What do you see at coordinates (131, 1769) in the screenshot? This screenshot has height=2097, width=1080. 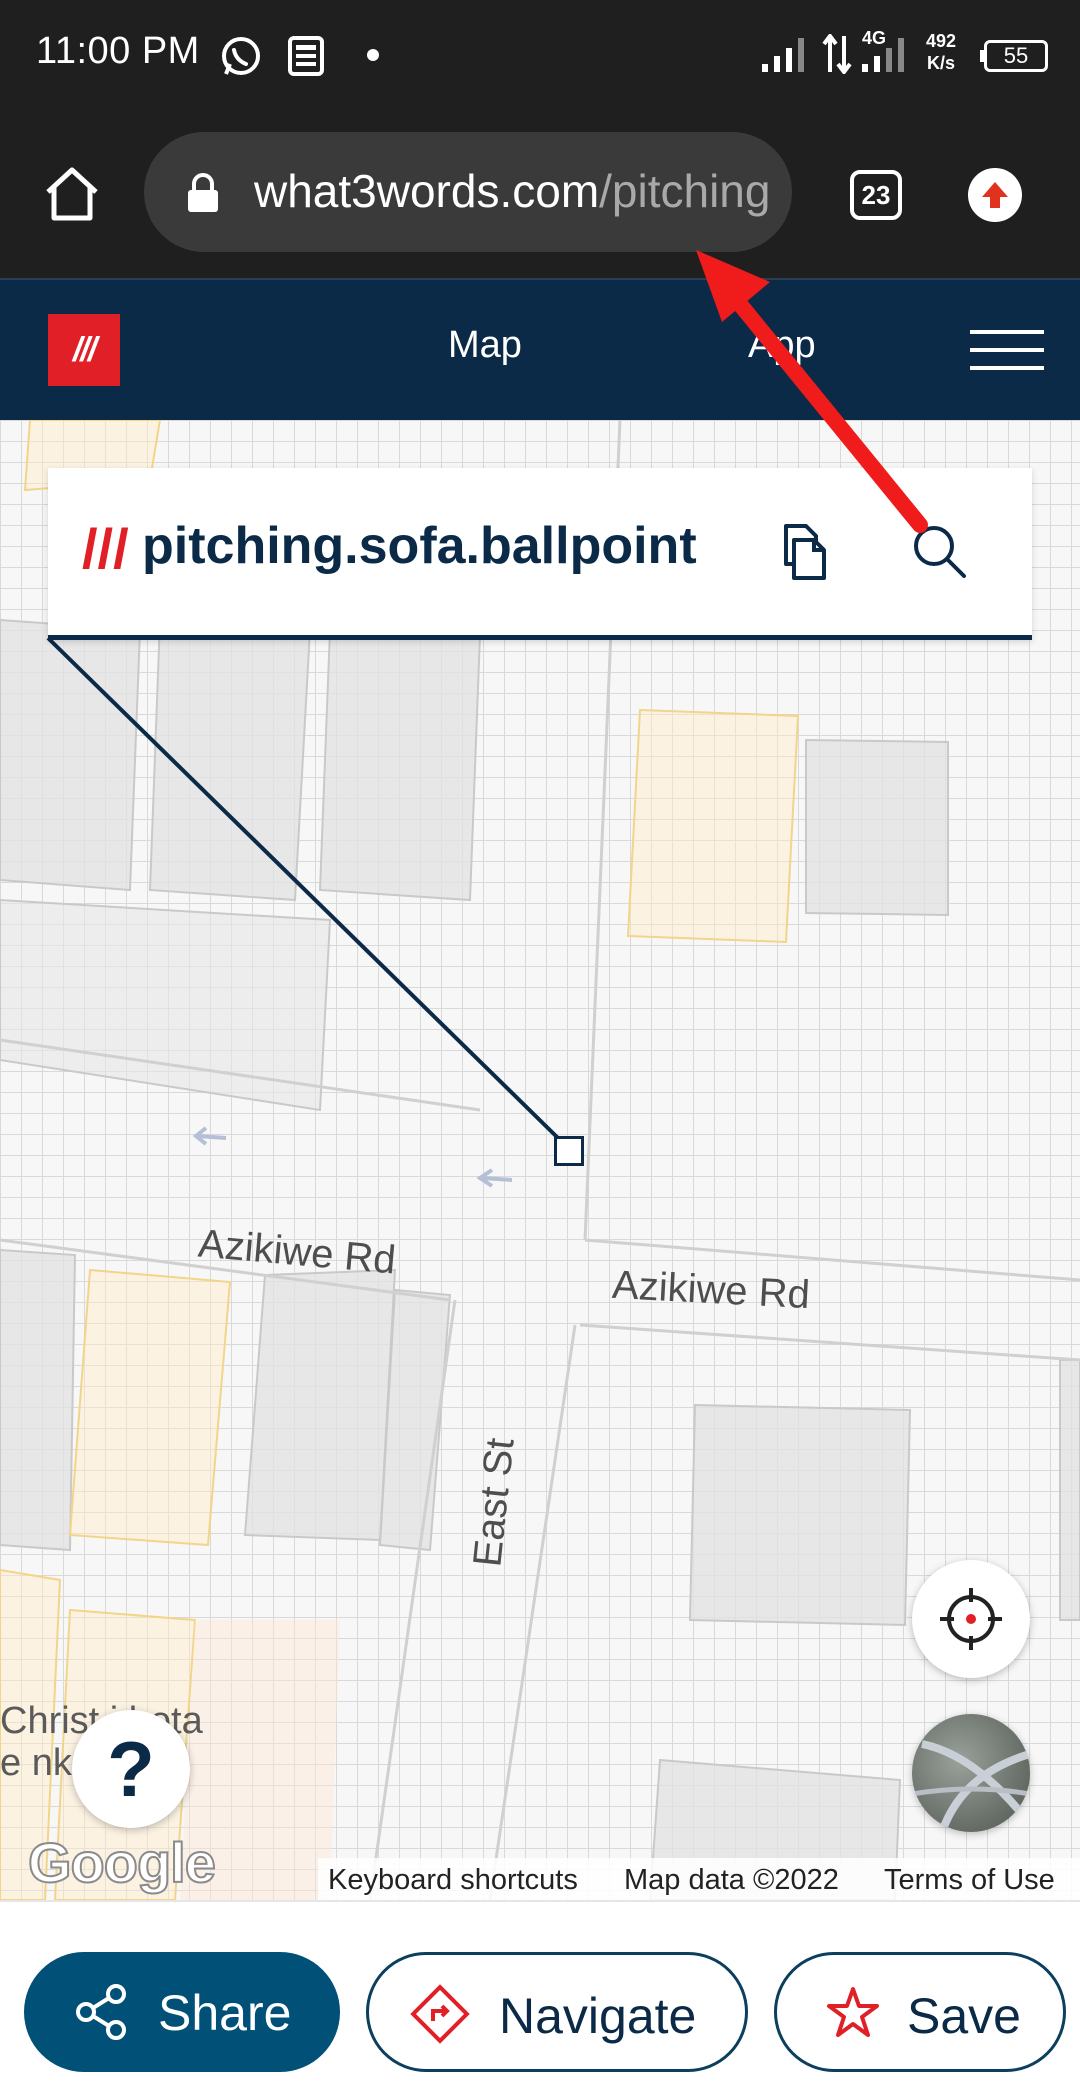 I see `help-button: ?` at bounding box center [131, 1769].